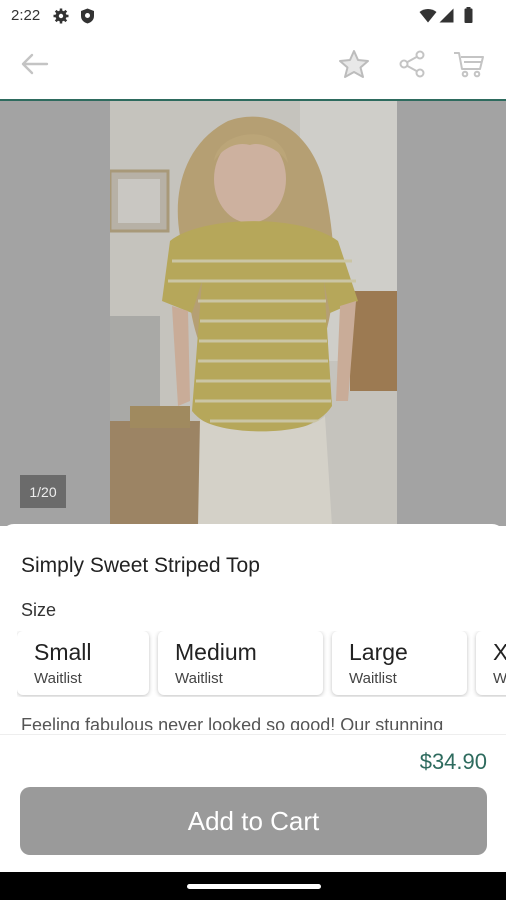  I want to click on size-option-large: Large Waitlist, so click(399, 663).